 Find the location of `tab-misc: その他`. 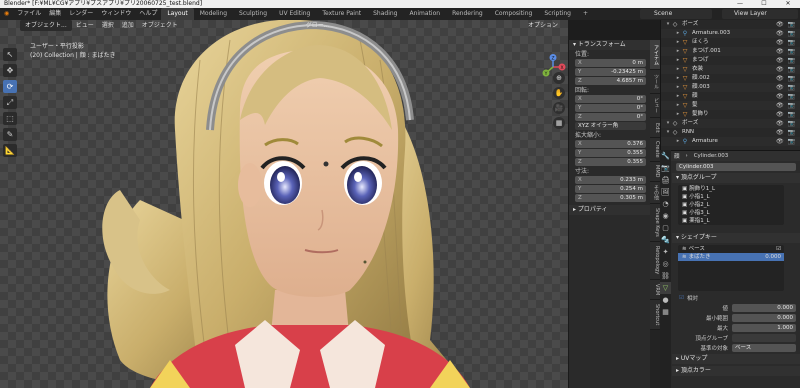

tab-misc: その他 is located at coordinates (655, 193).